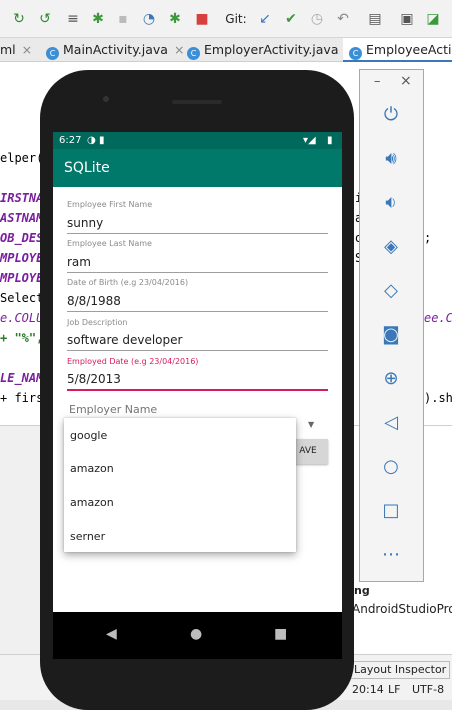  What do you see at coordinates (87, 168) in the screenshot?
I see `app-title: SQLite` at bounding box center [87, 168].